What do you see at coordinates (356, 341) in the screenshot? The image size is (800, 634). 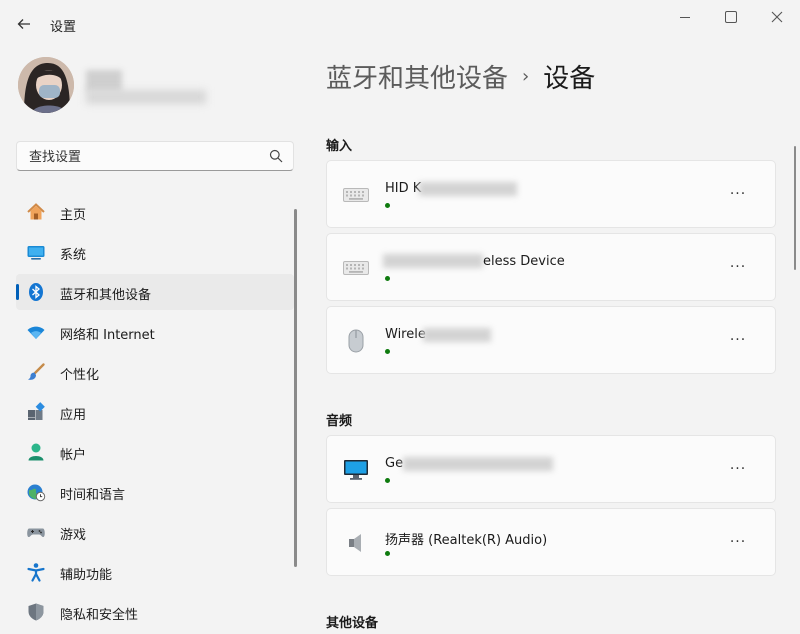 I see `mouse-icon` at bounding box center [356, 341].